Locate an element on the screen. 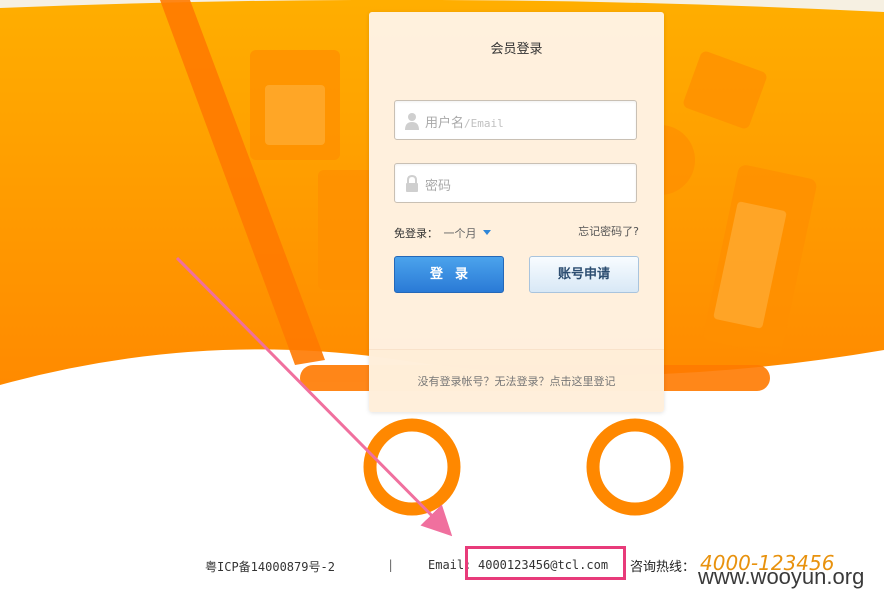 The image size is (884, 608). password-placeholder: 密码 is located at coordinates (438, 186).